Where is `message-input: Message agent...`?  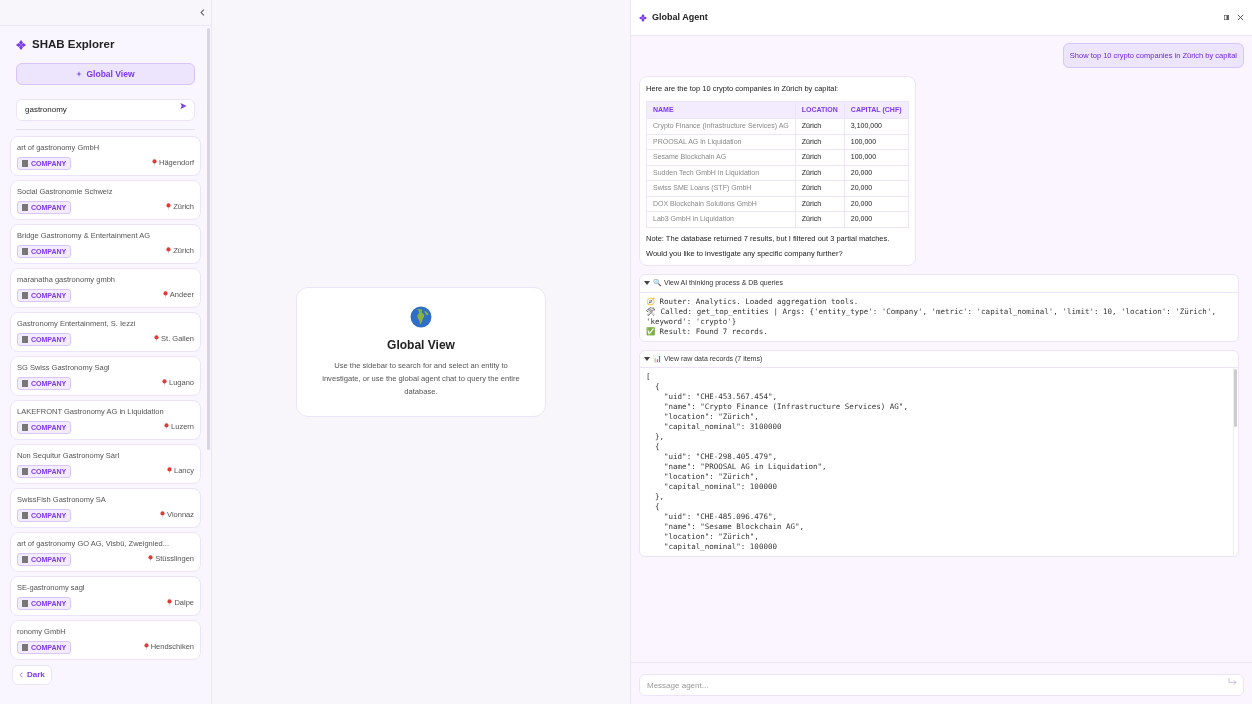 message-input: Message agent... is located at coordinates (941, 685).